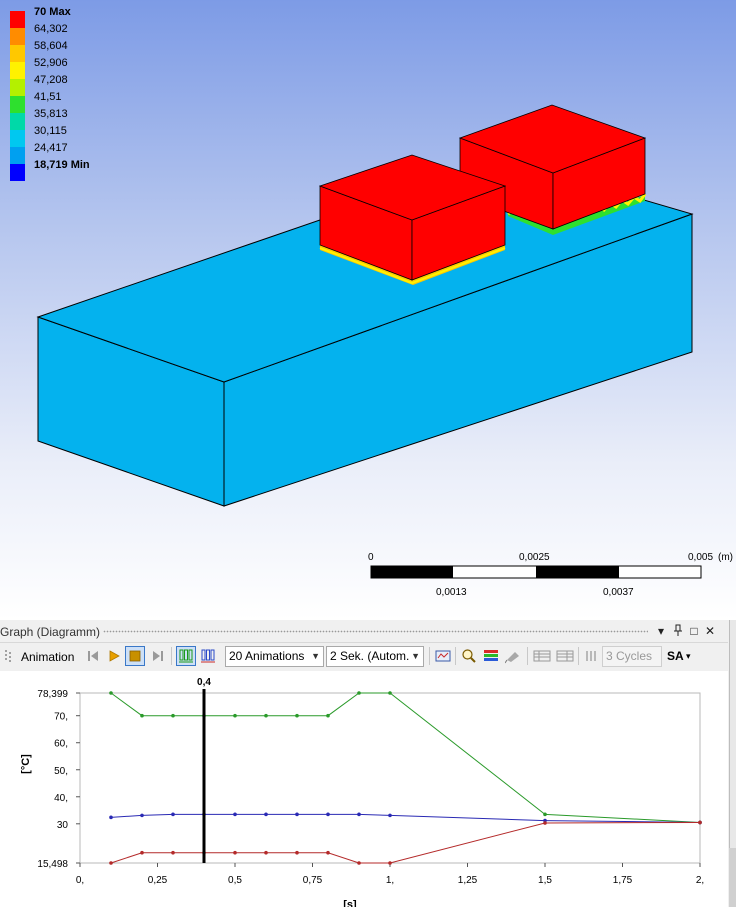  I want to click on frames-select: 20 Animations ▼, so click(274, 656).